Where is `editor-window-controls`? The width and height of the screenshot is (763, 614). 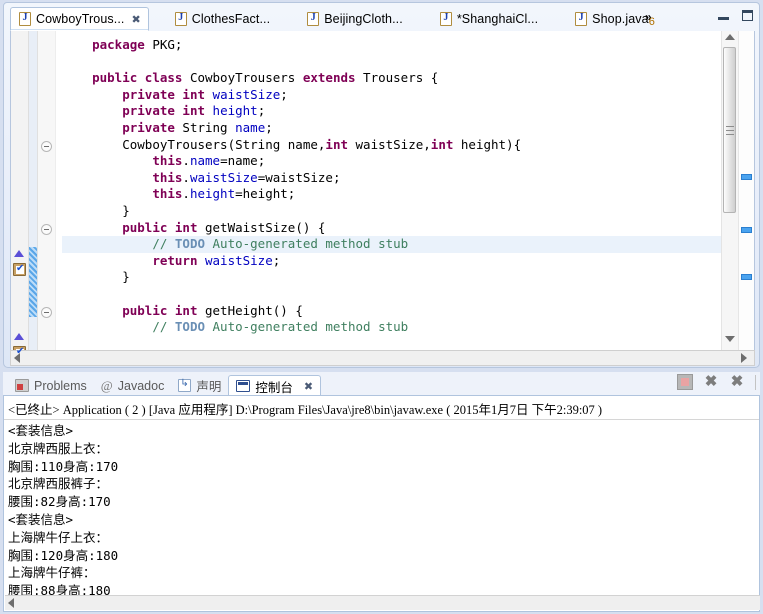
editor-window-controls is located at coordinates (735, 16).